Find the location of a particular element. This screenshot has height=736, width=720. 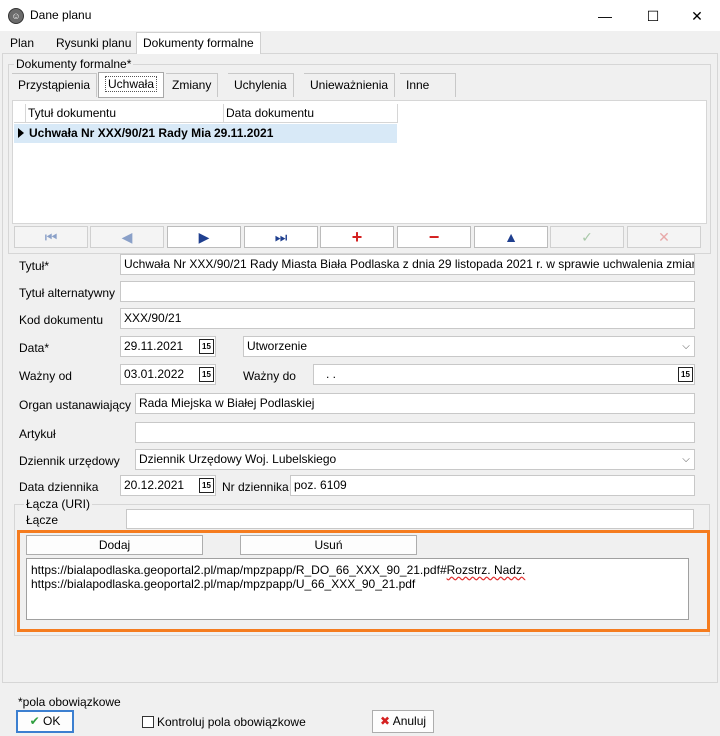

kod-label: Kod dokumentu is located at coordinates (61, 320).